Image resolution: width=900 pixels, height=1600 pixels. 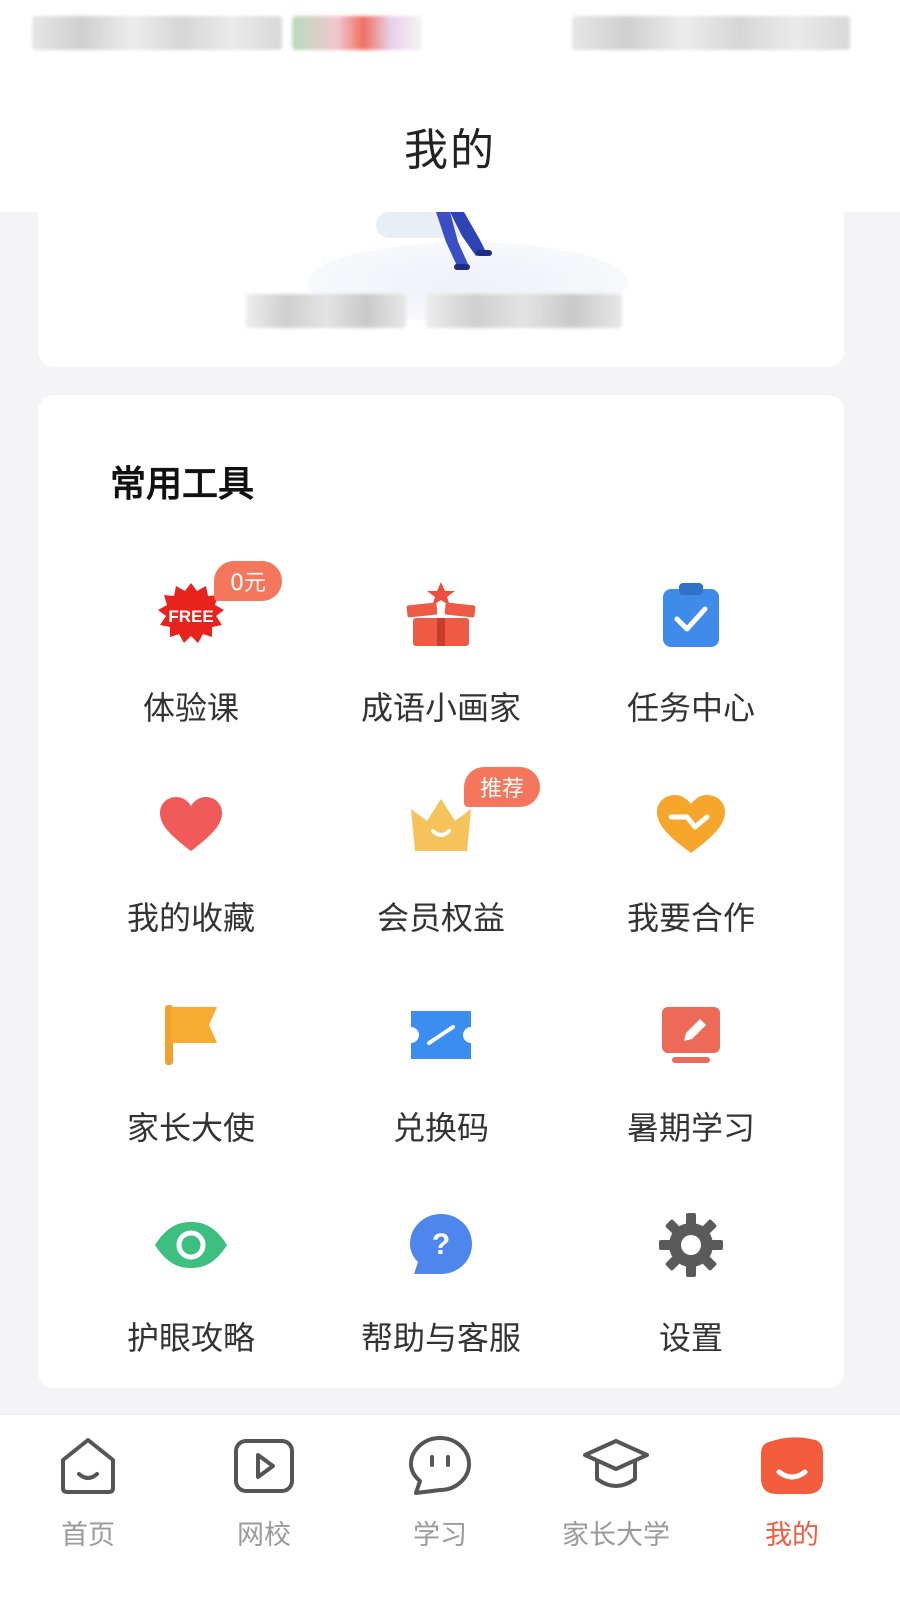 What do you see at coordinates (440, 1338) in the screenshot?
I see `tool-label: 帮助与客服` at bounding box center [440, 1338].